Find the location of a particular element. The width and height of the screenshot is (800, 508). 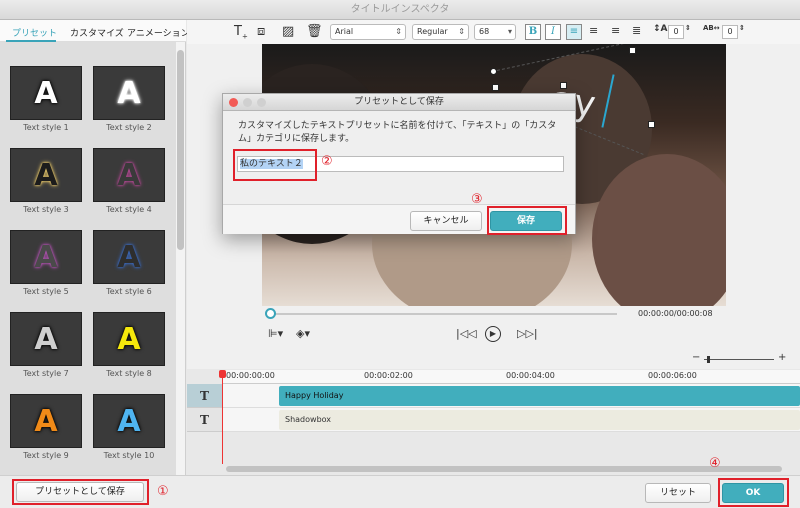

annotation-number: ③ is located at coordinates (477, 199).